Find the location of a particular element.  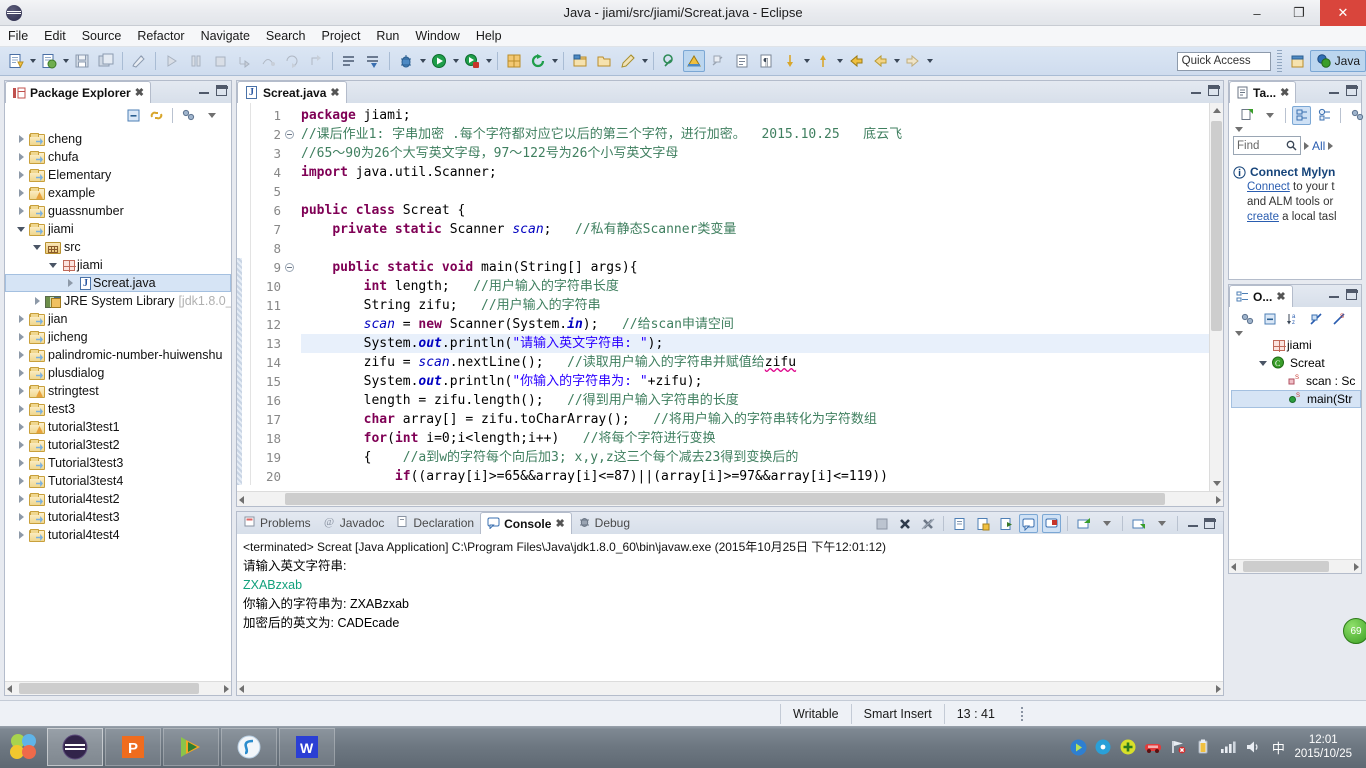

open-console-dropdown-icon is located at coordinates (1083, 523).